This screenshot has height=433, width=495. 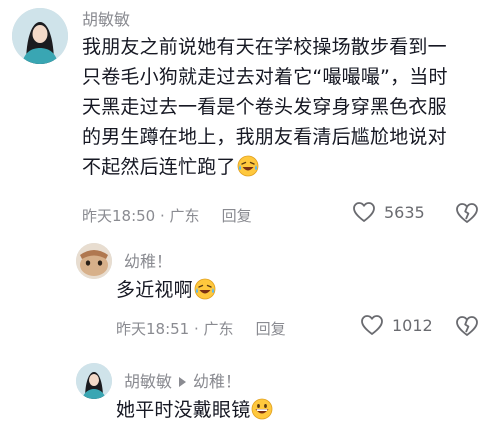 What do you see at coordinates (153, 329) in the screenshot?
I see `comment-time: 昨天18:51` at bounding box center [153, 329].